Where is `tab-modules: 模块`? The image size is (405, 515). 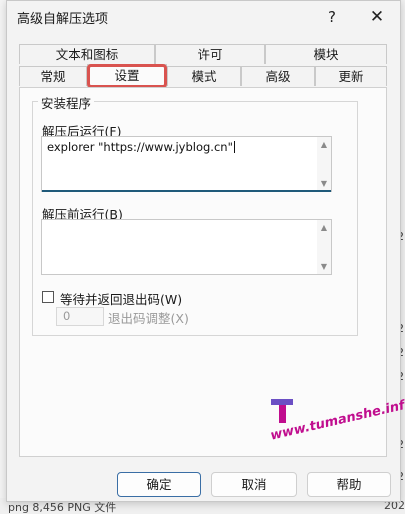 tab-modules: 模块 is located at coordinates (326, 54).